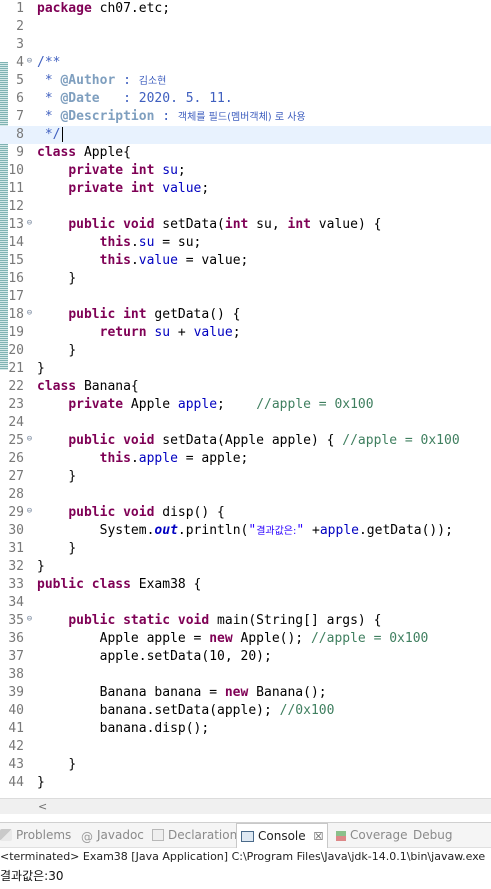  I want to click on console-icon, so click(247, 836).